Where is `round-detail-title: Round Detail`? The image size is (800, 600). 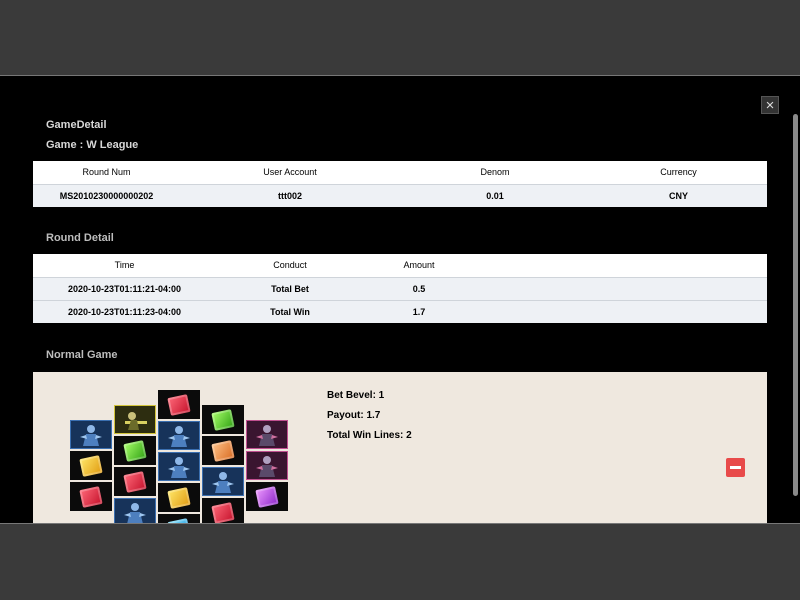 round-detail-title: Round Detail is located at coordinates (80, 238).